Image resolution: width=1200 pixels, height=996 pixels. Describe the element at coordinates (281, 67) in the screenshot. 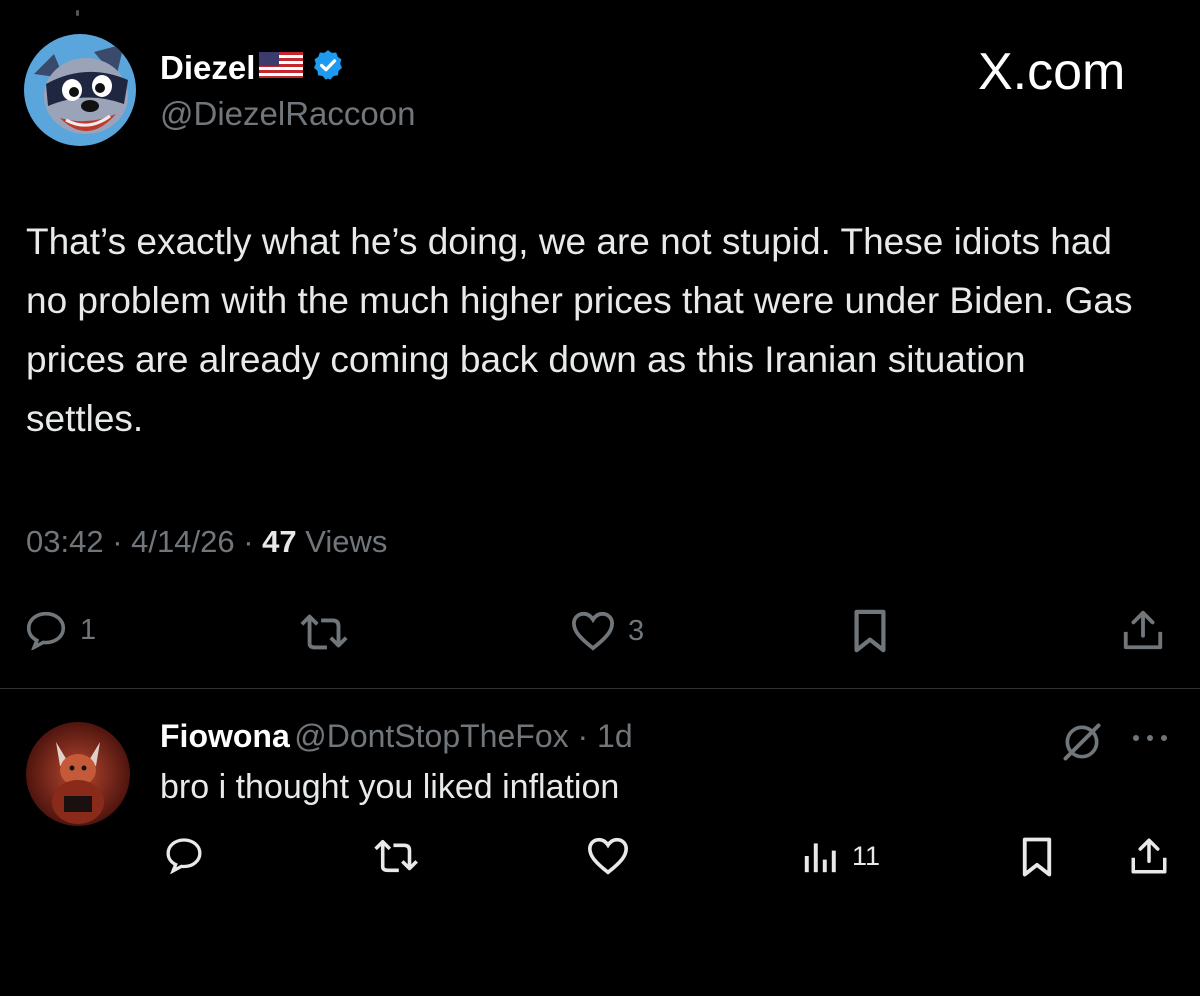

I see `us-flag-icon` at that location.